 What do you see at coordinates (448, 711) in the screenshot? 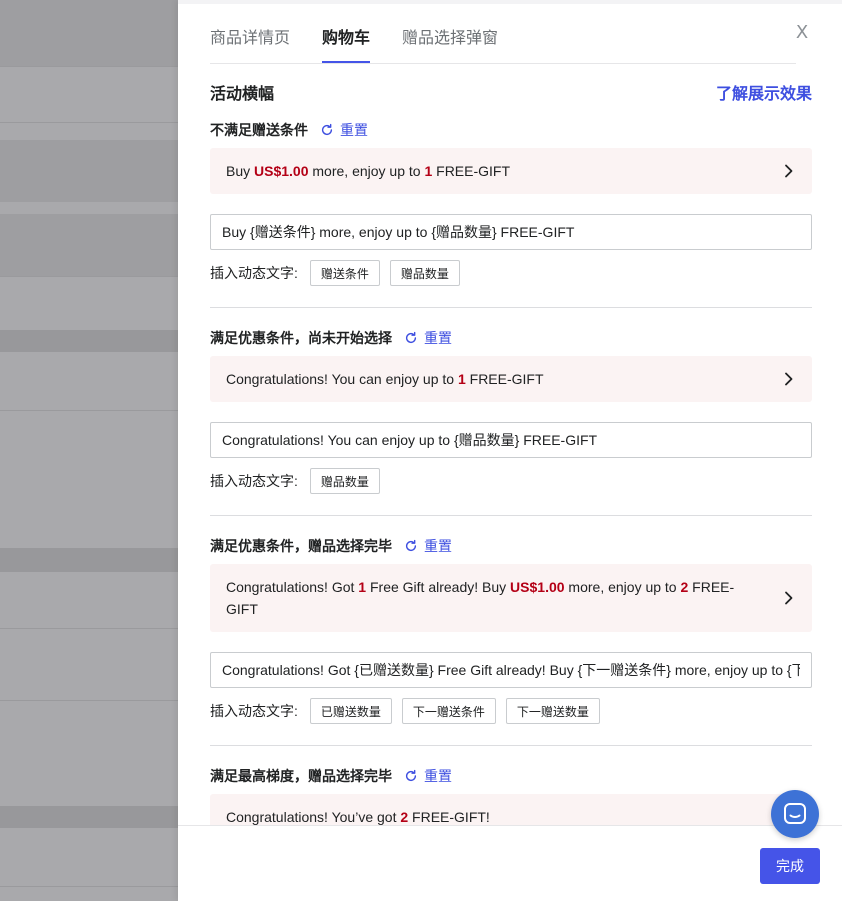
I see `insert-chip: 下一赠送条件` at bounding box center [448, 711].